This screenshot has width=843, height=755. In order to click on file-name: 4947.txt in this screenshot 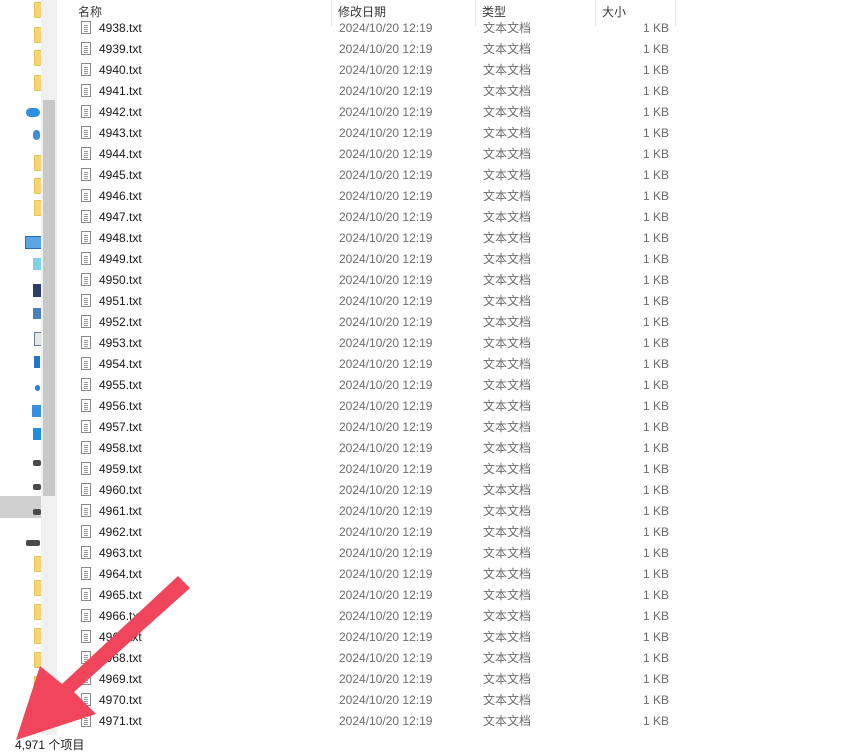, I will do `click(120, 217)`.